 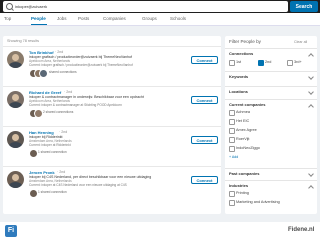 What do you see at coordinates (271, 76) in the screenshot?
I see `keywords-filter: Keywords` at bounding box center [271, 76].